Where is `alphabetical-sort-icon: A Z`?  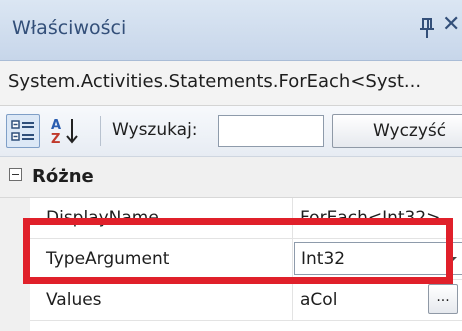 alphabetical-sort-icon: A Z is located at coordinates (64, 132).